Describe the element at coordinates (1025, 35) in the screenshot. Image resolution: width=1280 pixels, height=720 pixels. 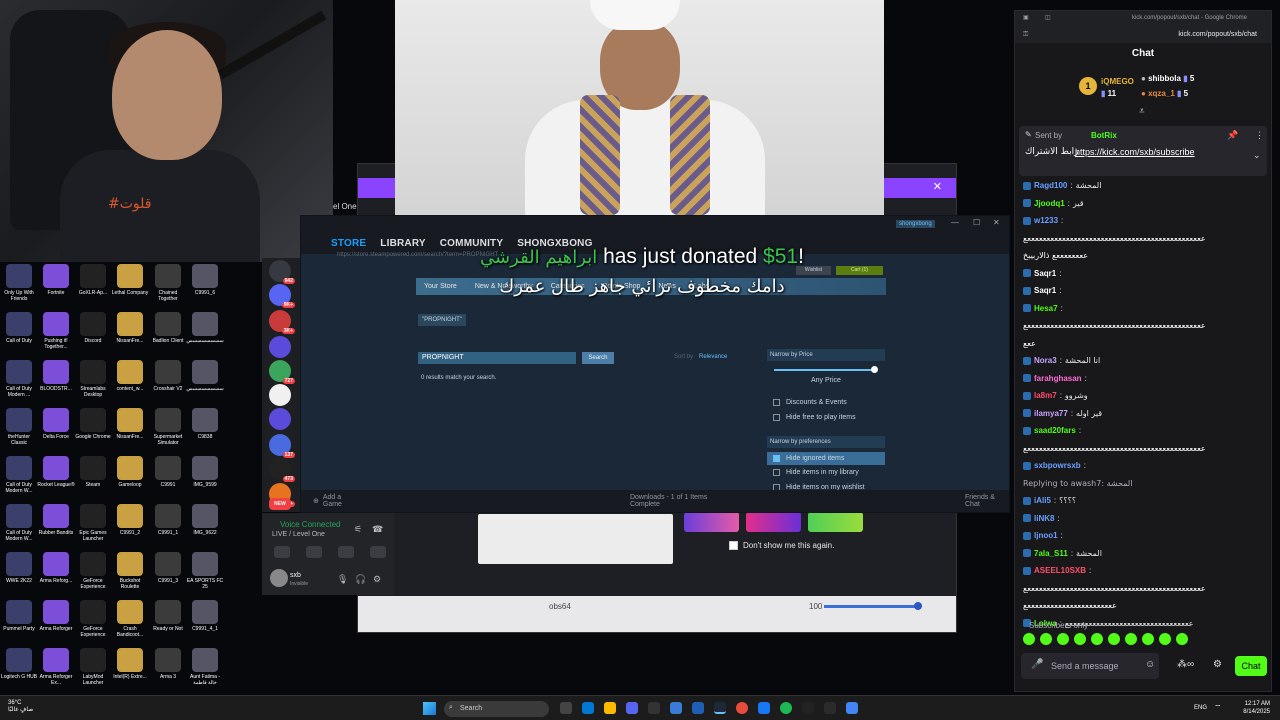
I see `key-icon: ⚿` at that location.